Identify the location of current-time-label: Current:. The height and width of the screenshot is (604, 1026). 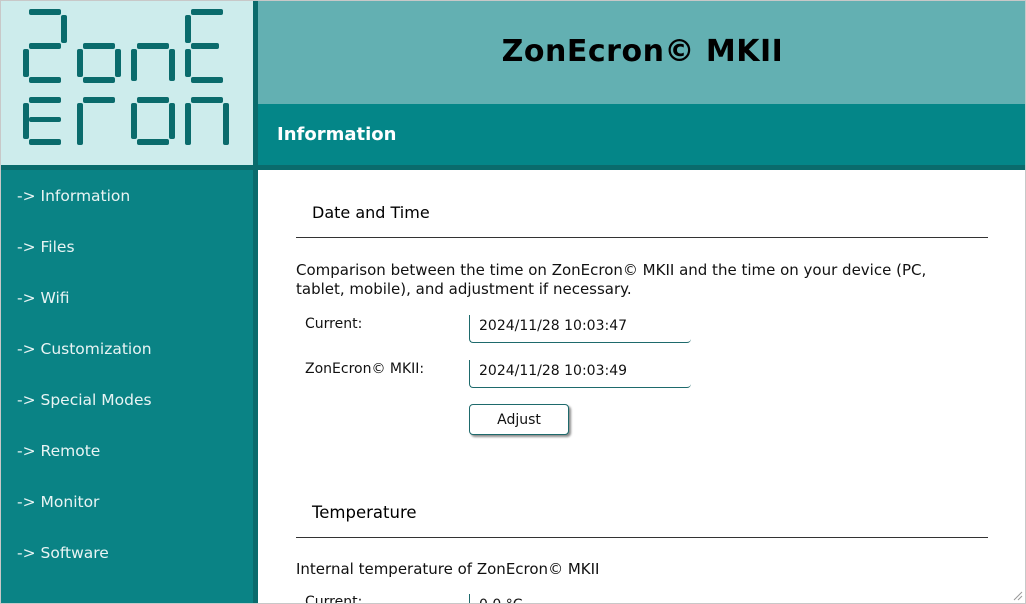
(334, 324).